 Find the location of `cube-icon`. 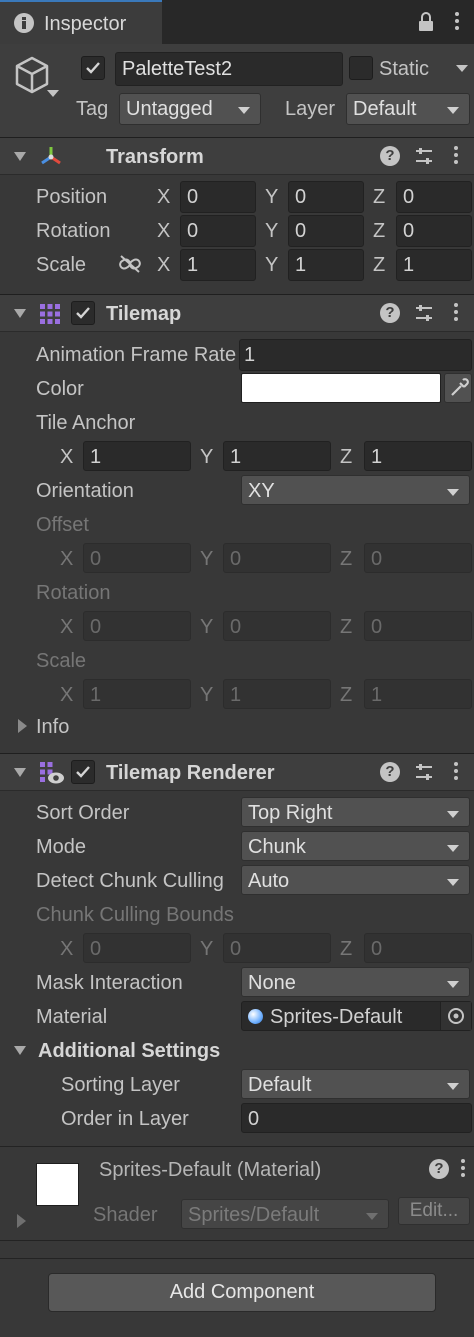

cube-icon is located at coordinates (32, 78).